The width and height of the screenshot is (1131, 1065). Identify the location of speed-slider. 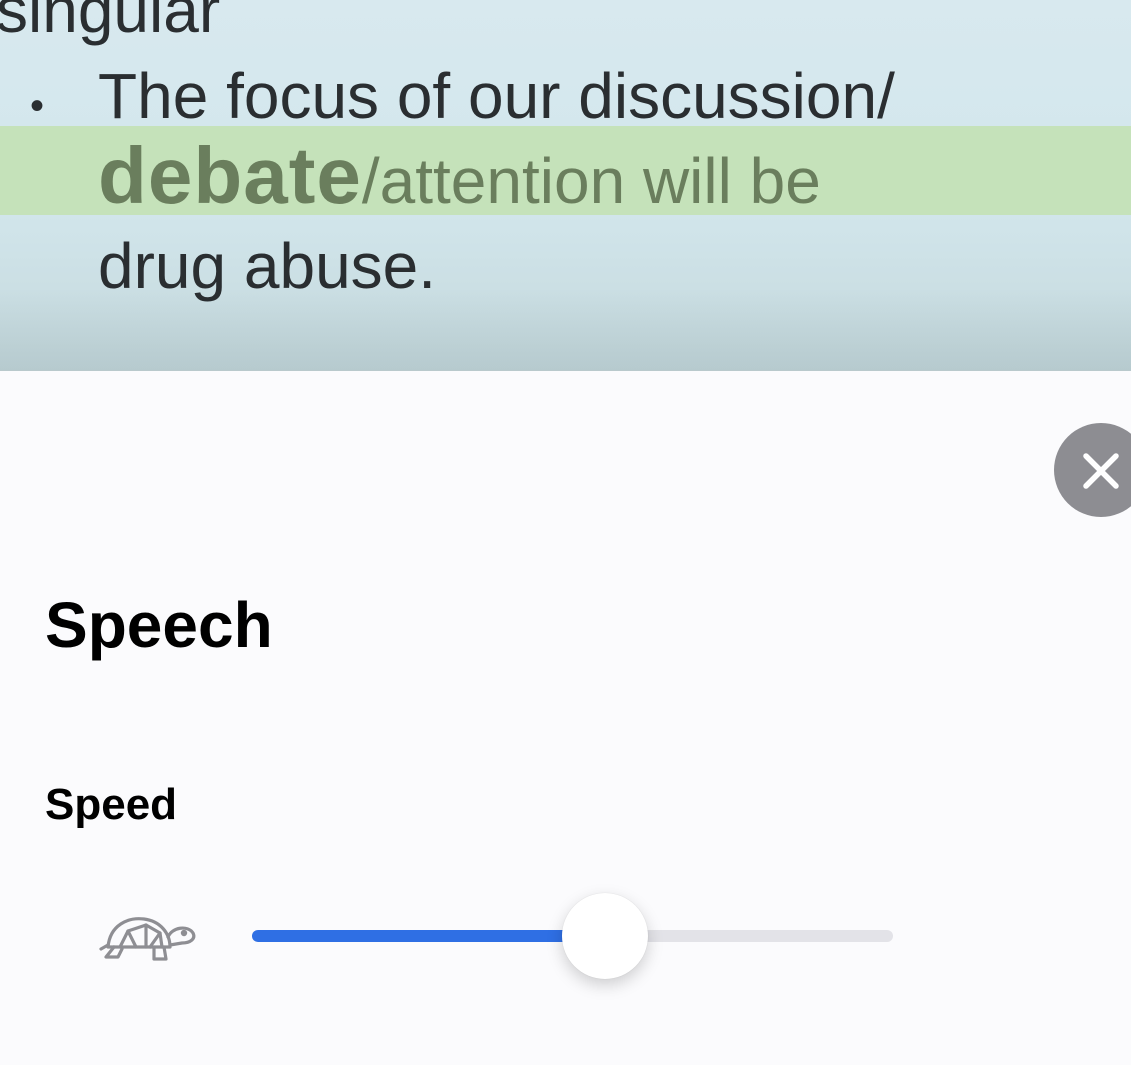
(572, 936).